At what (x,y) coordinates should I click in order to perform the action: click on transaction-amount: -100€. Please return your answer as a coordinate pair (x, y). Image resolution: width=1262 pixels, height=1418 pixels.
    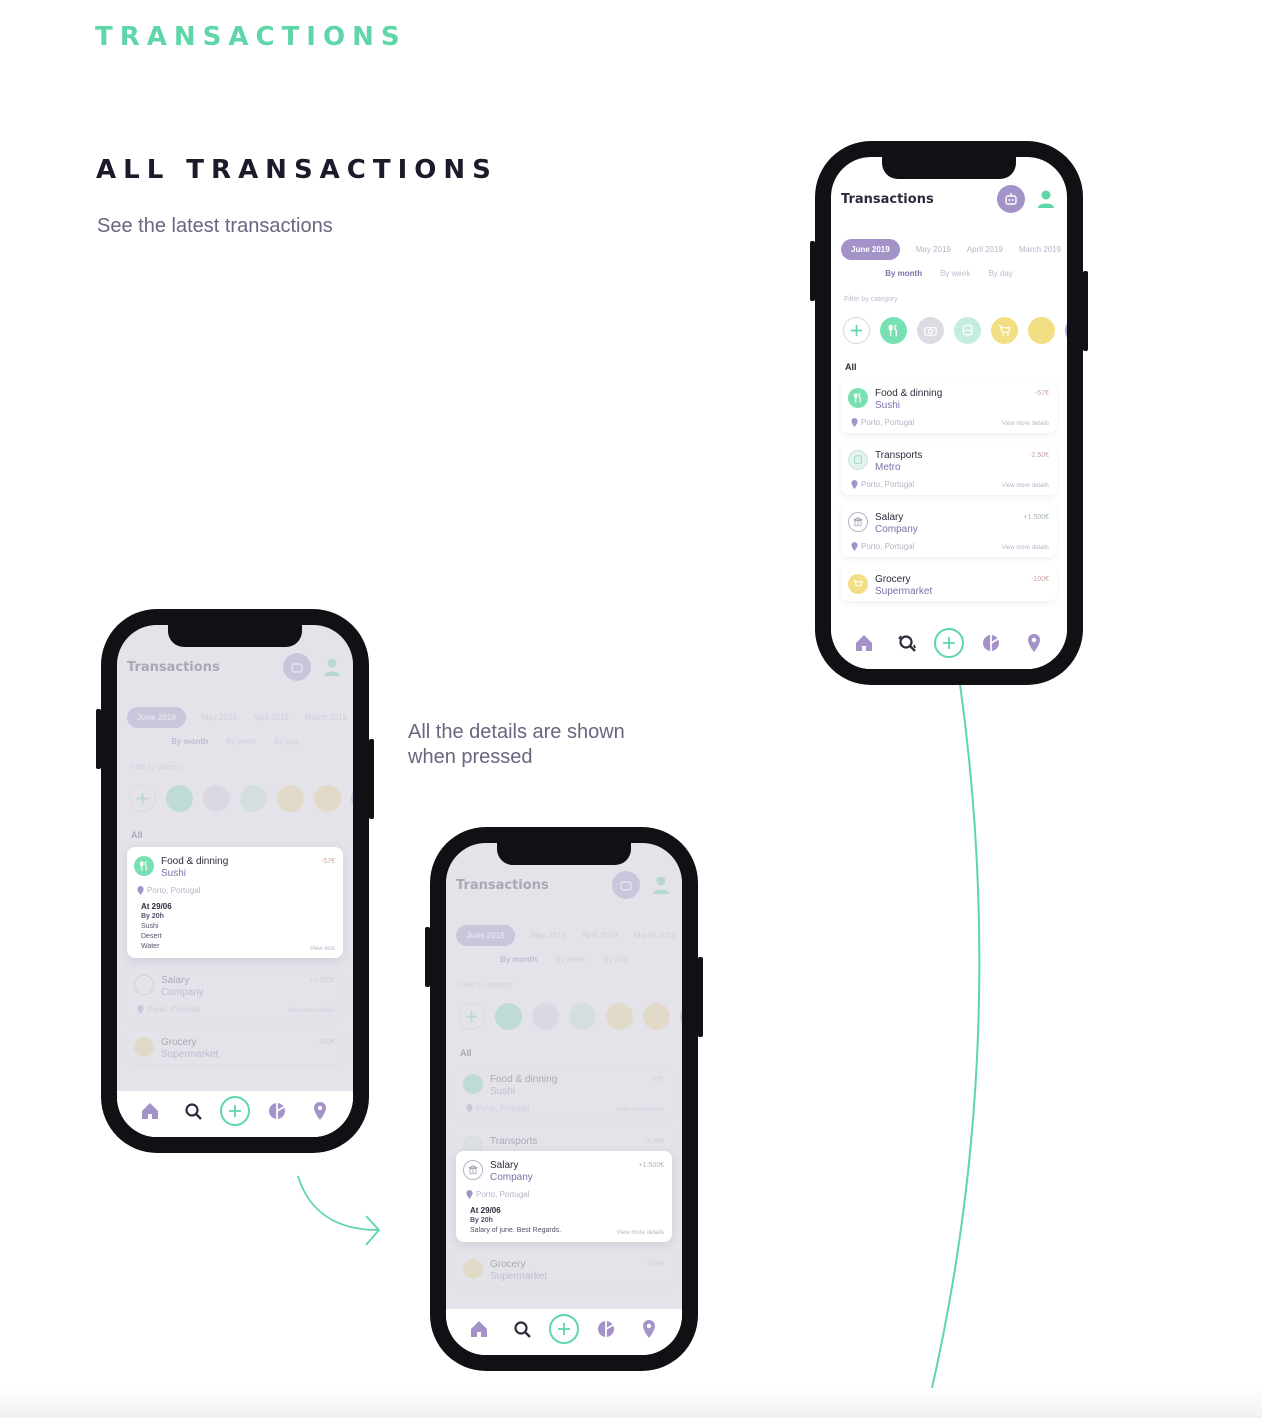
    Looking at the image, I should click on (1040, 579).